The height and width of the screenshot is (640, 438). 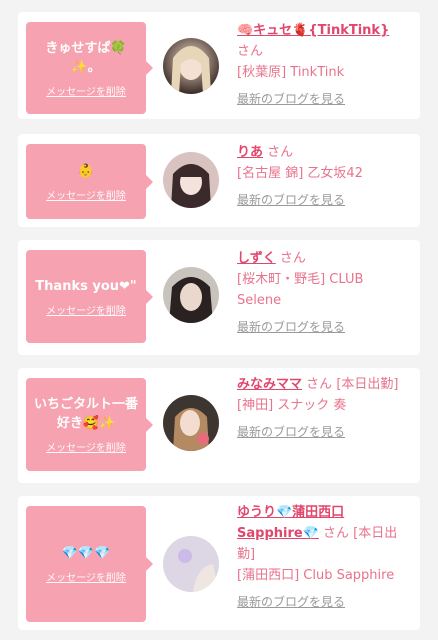 I want to click on message-bubble: いちごタルト一番好き🥰✨ メッセージを削除, so click(x=89, y=424).